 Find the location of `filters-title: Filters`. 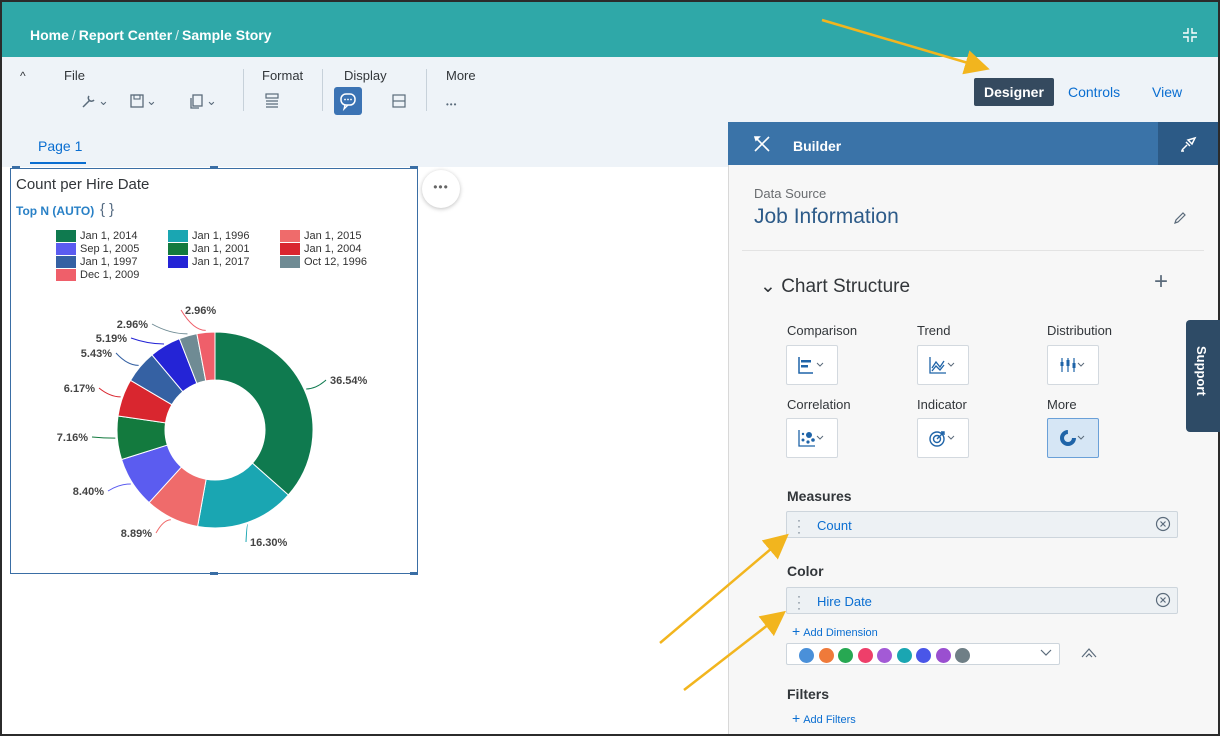

filters-title: Filters is located at coordinates (808, 694).